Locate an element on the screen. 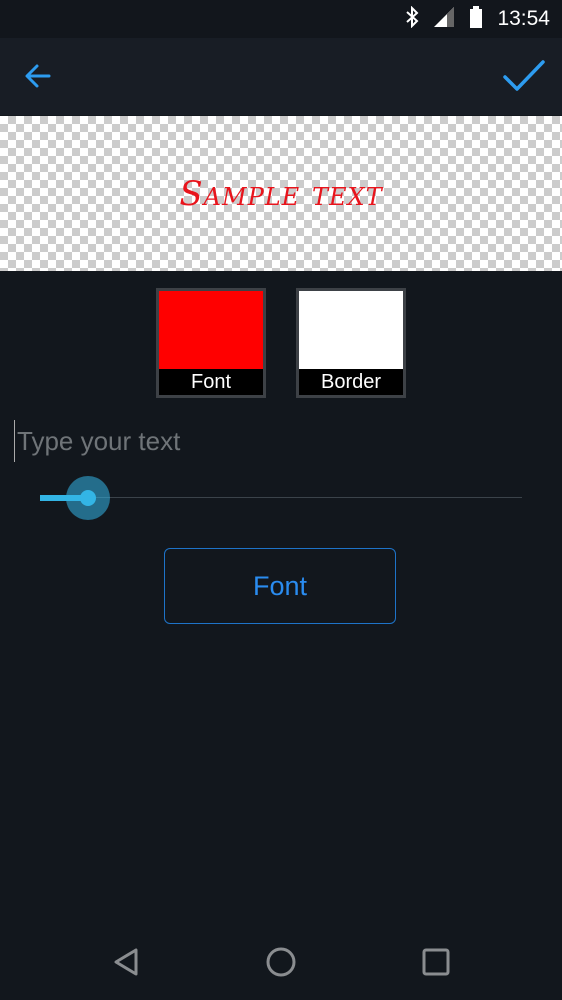 The image size is (562, 1000). border-color-swatch: Border is located at coordinates (351, 343).